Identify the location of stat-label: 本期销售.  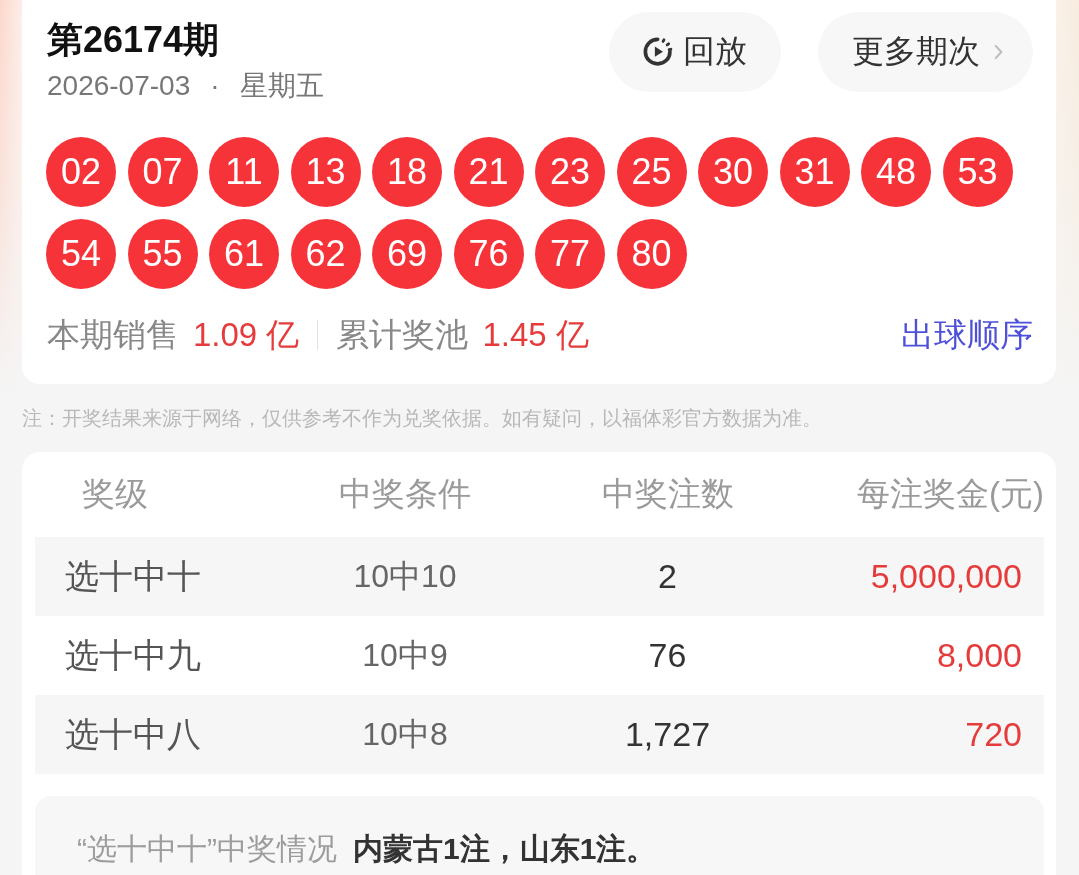
(113, 334).